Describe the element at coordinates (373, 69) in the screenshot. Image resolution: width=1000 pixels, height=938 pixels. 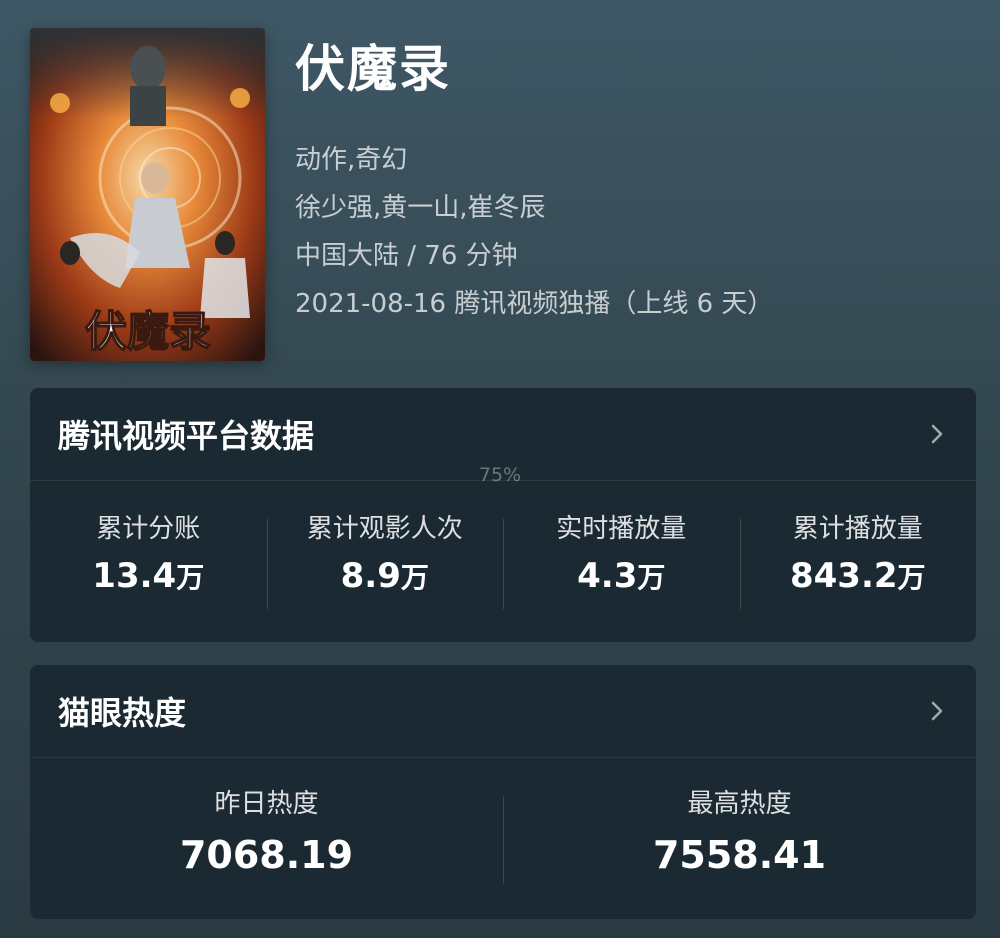
I see `movie-title: 伏魔录` at that location.